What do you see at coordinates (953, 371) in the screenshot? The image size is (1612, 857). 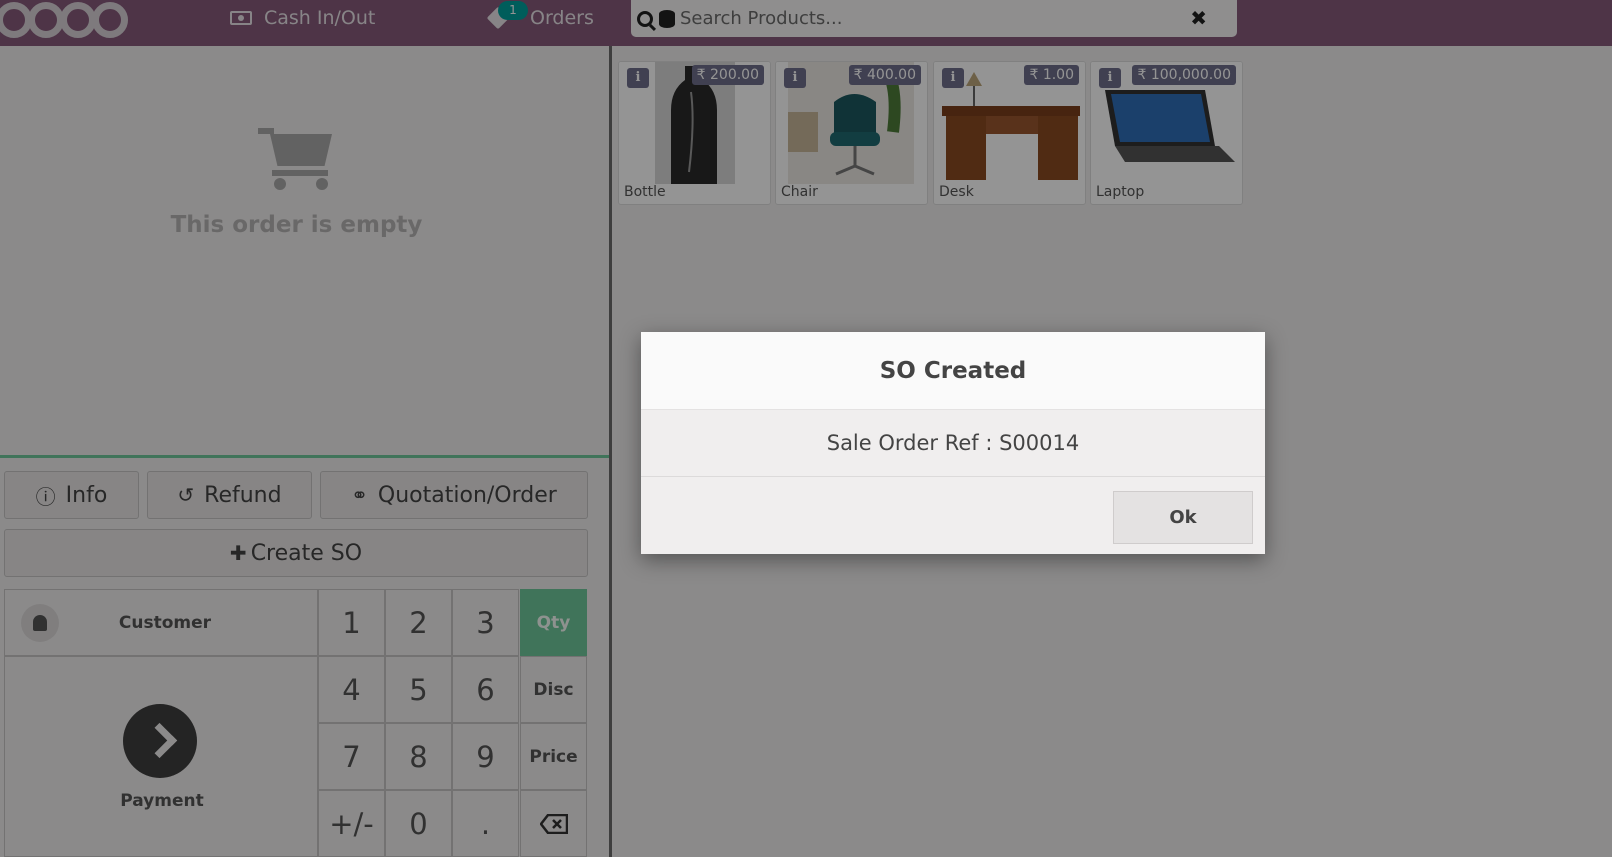 I see `dialog-title: SO Created` at bounding box center [953, 371].